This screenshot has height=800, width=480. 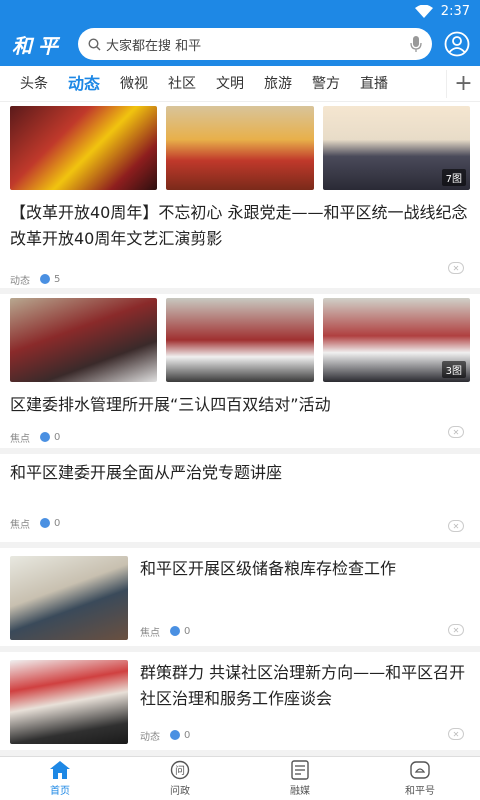 What do you see at coordinates (84, 84) in the screenshot?
I see `tab-news: 动态` at bounding box center [84, 84].